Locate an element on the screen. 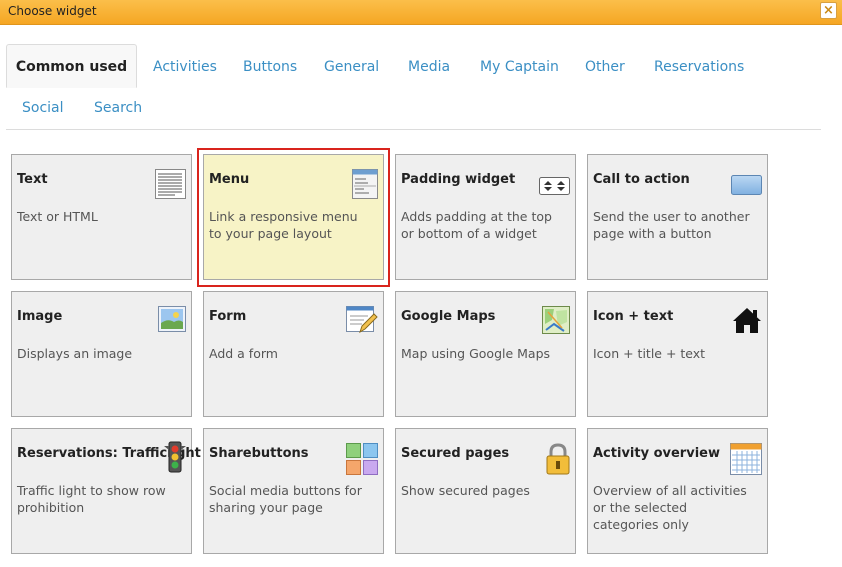 The height and width of the screenshot is (567, 842). padding-arrows-icon is located at coordinates (554, 186).